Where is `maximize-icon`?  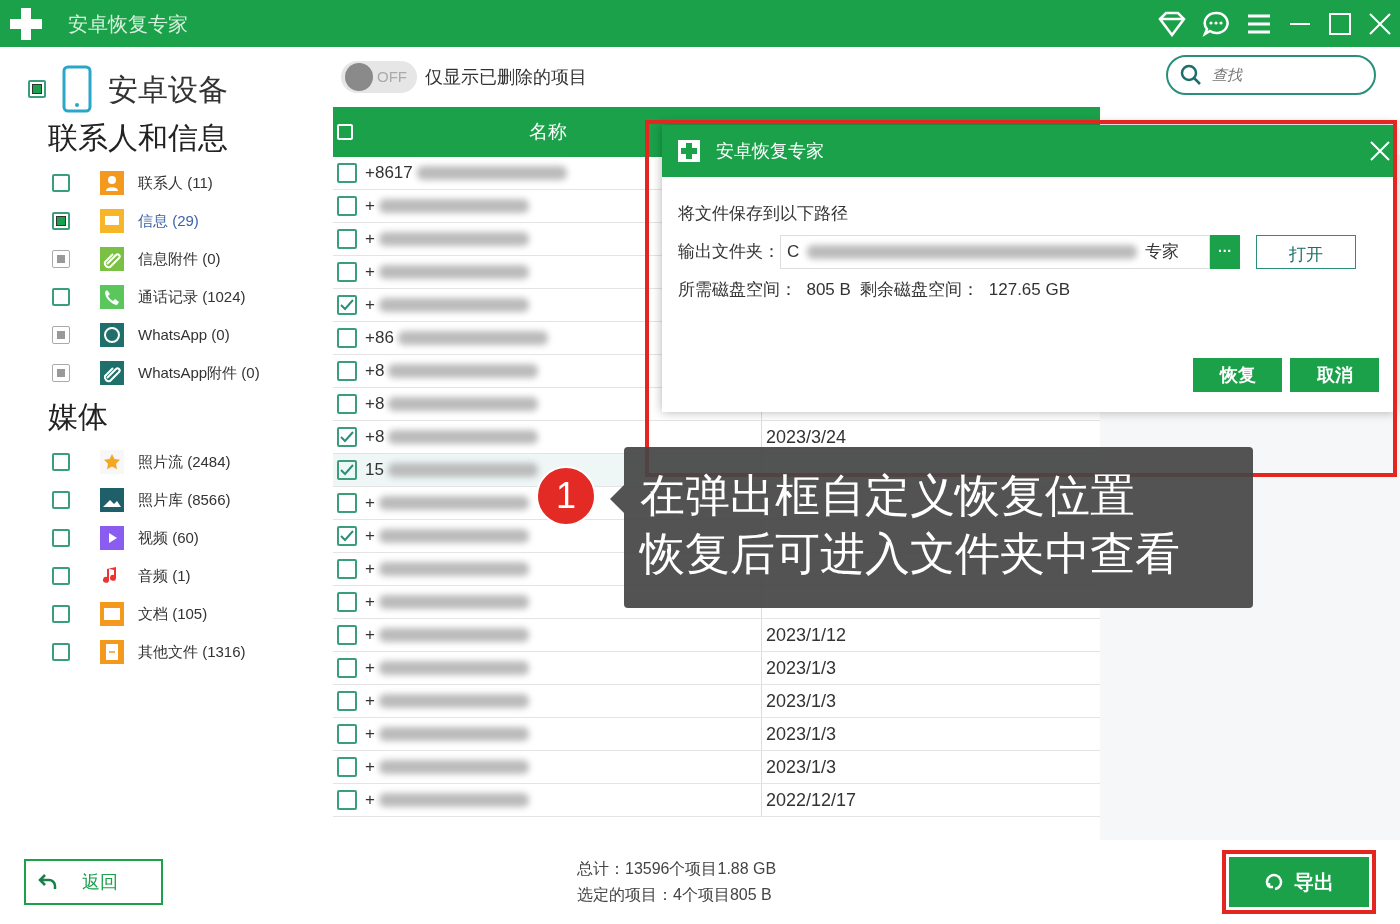
maximize-icon is located at coordinates (1340, 23).